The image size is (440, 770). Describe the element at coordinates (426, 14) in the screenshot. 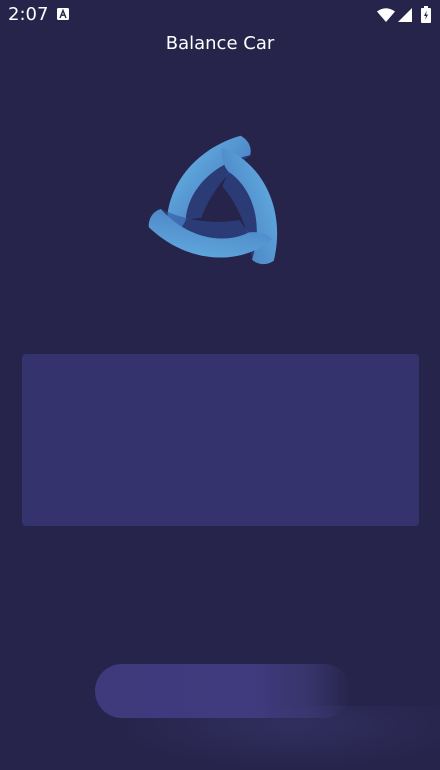

I see `battery-icon` at that location.